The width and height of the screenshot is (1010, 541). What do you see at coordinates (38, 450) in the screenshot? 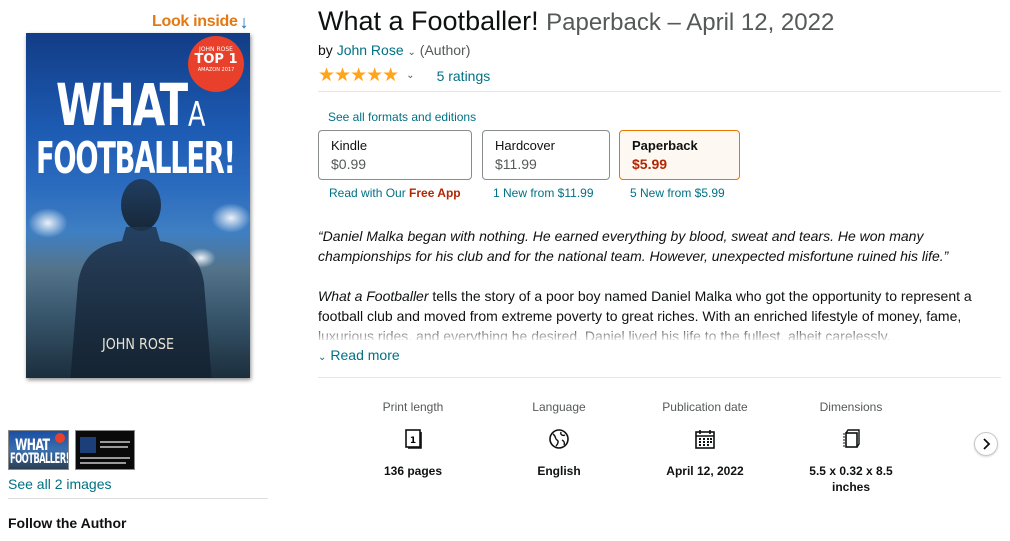
I see `thumbnail-front-cover: WHAT FOOTBALLER!` at bounding box center [38, 450].